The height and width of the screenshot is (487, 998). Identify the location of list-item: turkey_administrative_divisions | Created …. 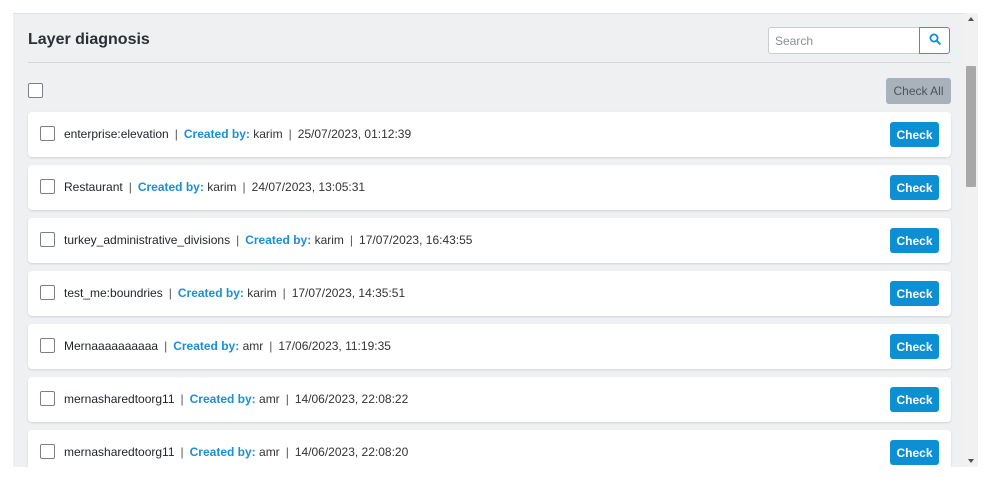
(489, 240).